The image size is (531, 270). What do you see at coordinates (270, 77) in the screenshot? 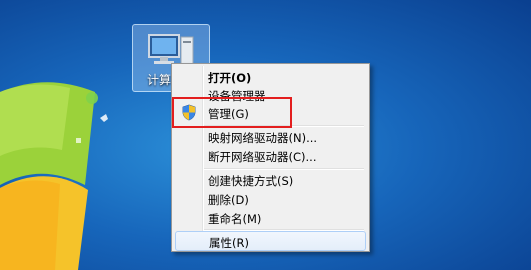
I see `menu-item-open: 打开(O)` at bounding box center [270, 77].